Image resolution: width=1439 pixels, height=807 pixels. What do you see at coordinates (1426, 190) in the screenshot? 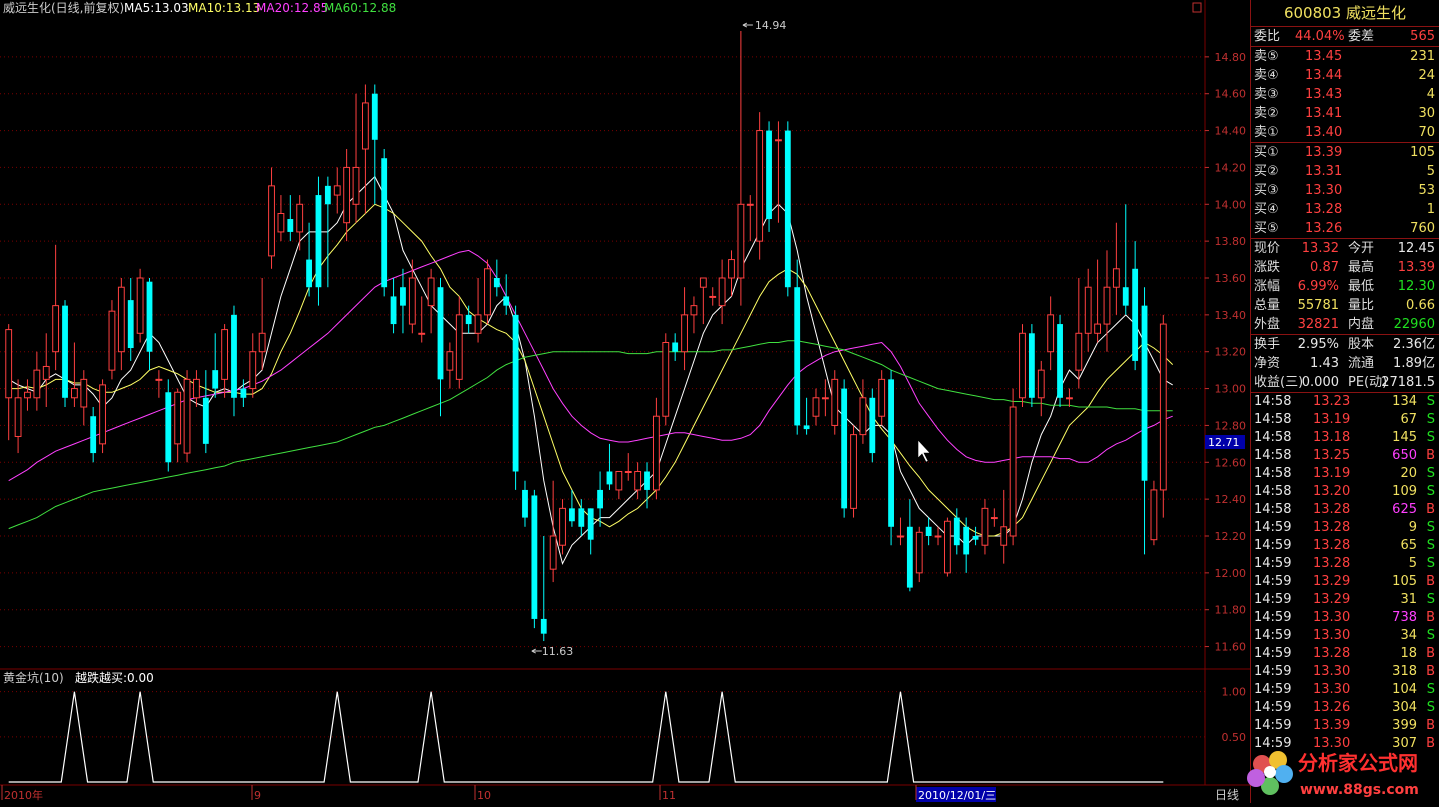
I see `order-volume: 53` at bounding box center [1426, 190].